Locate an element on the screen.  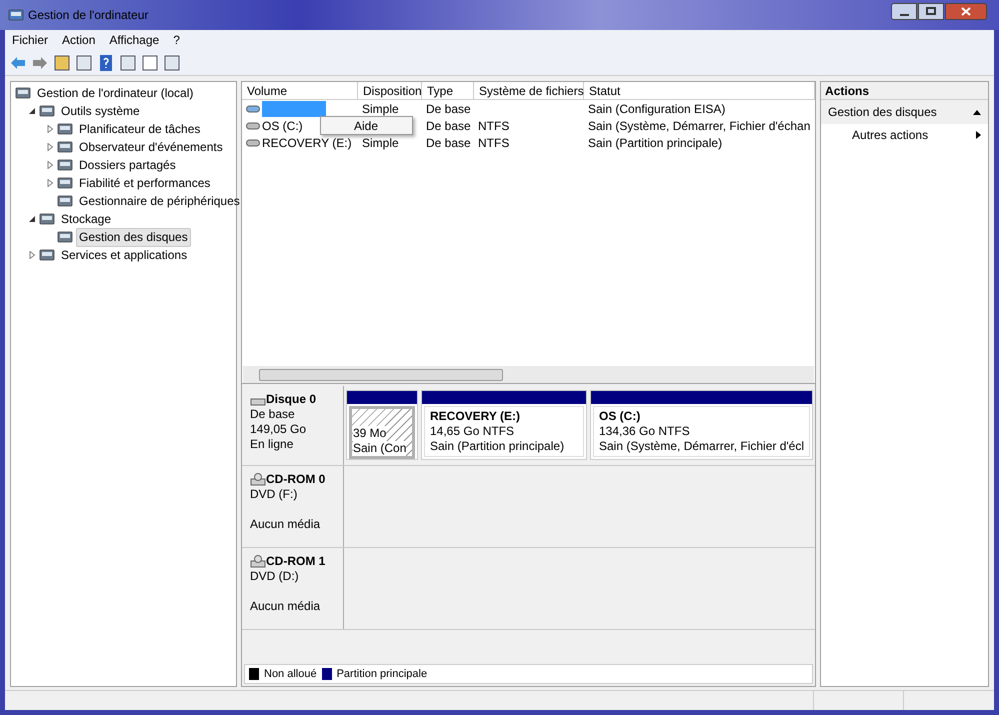
partition-block: RECOVERY (E:) 14,65 Go NTFS Sain (Partition principale) is located at coordinates (504, 425).